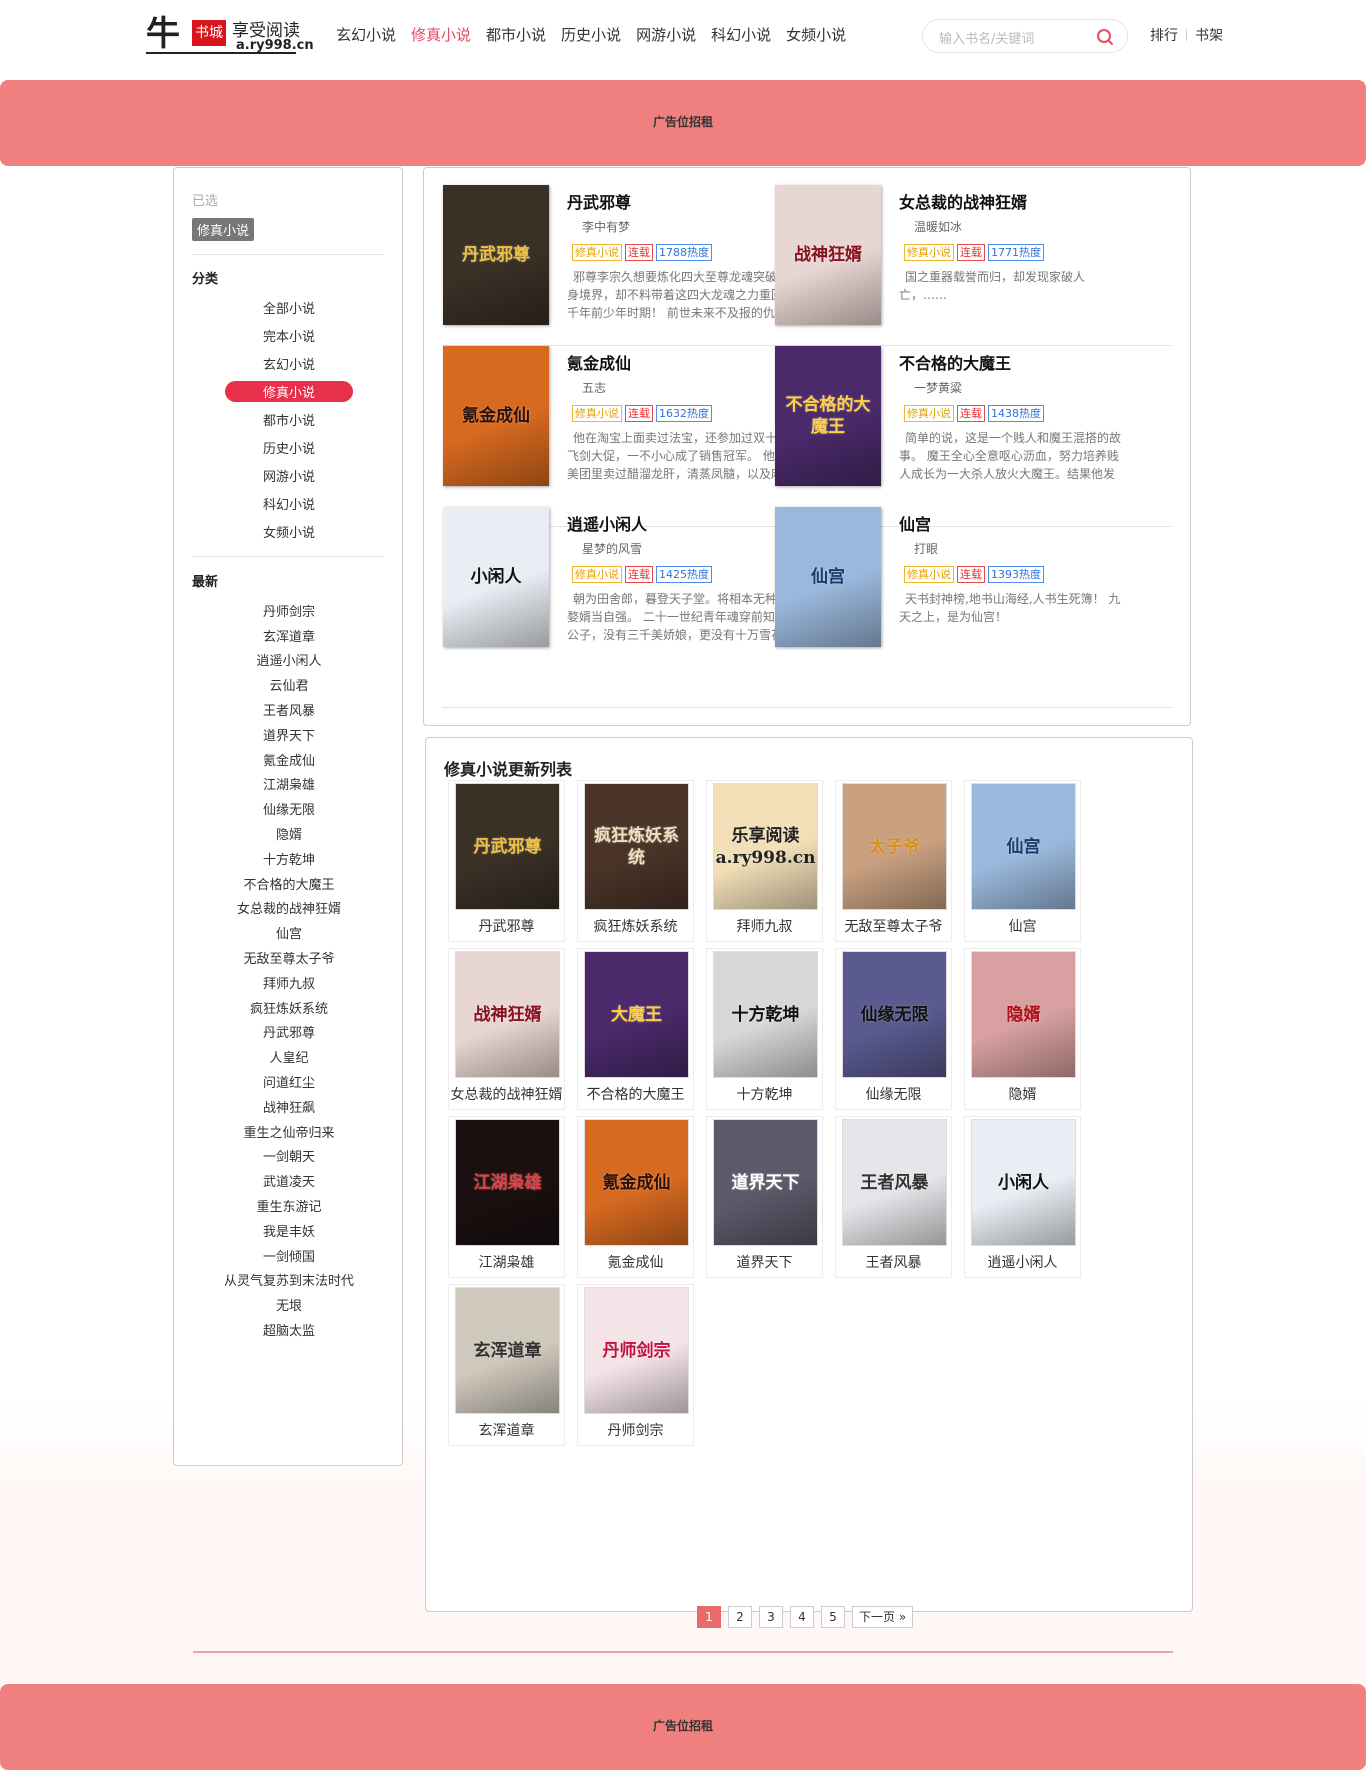 This screenshot has width=1366, height=1770. Describe the element at coordinates (765, 1182) in the screenshot. I see `book-cover: 道界天下` at that location.